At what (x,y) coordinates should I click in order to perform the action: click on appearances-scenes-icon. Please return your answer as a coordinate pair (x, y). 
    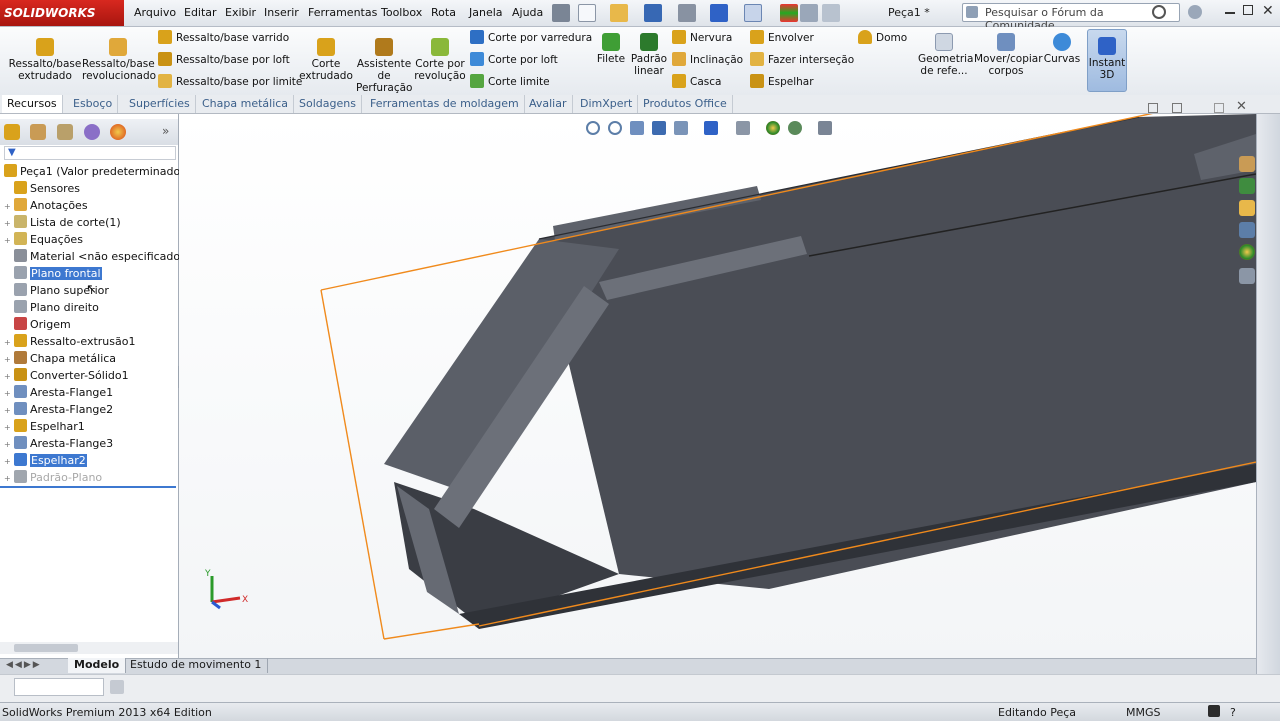
    Looking at the image, I should click on (1247, 252).